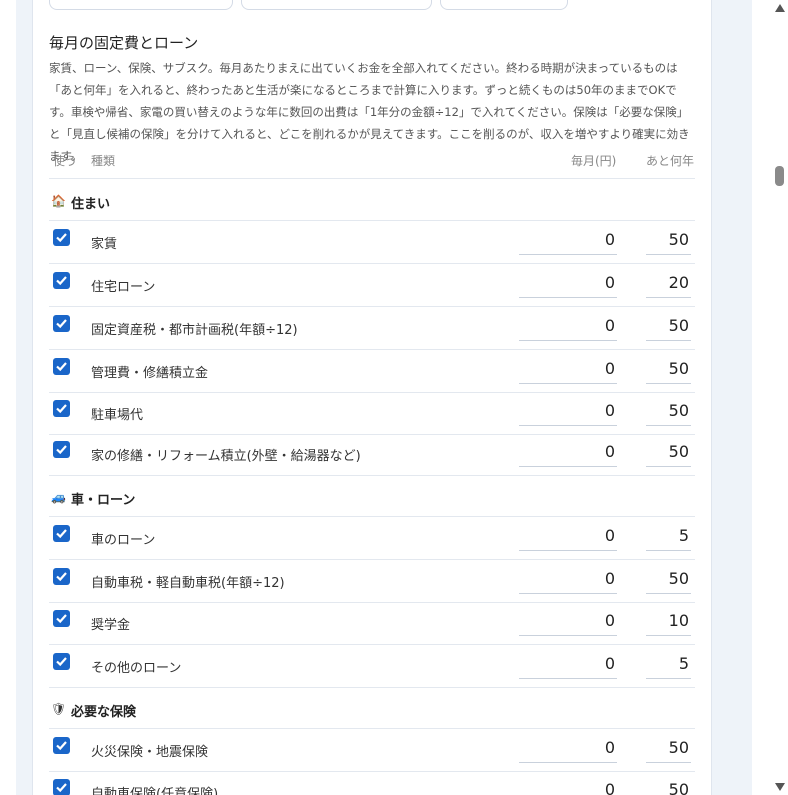 The height and width of the screenshot is (795, 788). What do you see at coordinates (668, 284) in the screenshot?
I see `years-remaining-input: 20` at bounding box center [668, 284].